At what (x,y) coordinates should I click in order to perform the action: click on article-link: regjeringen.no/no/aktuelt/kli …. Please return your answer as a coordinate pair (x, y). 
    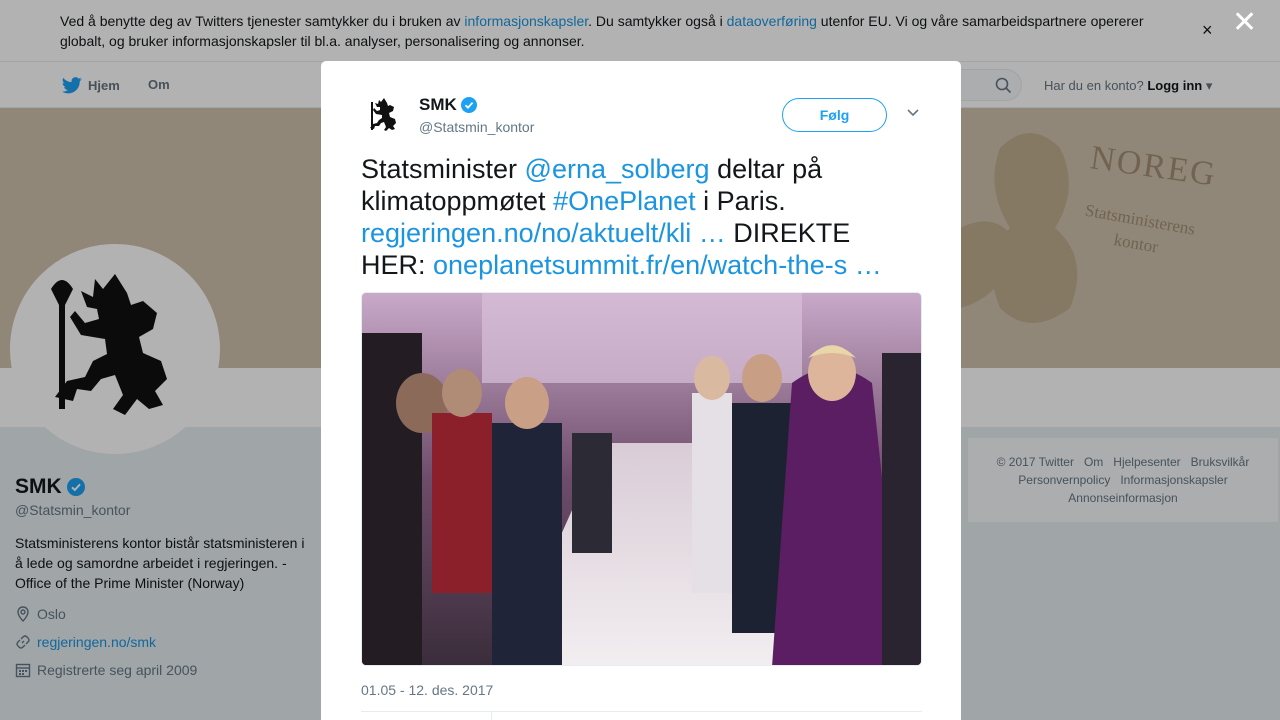
    Looking at the image, I should click on (543, 233).